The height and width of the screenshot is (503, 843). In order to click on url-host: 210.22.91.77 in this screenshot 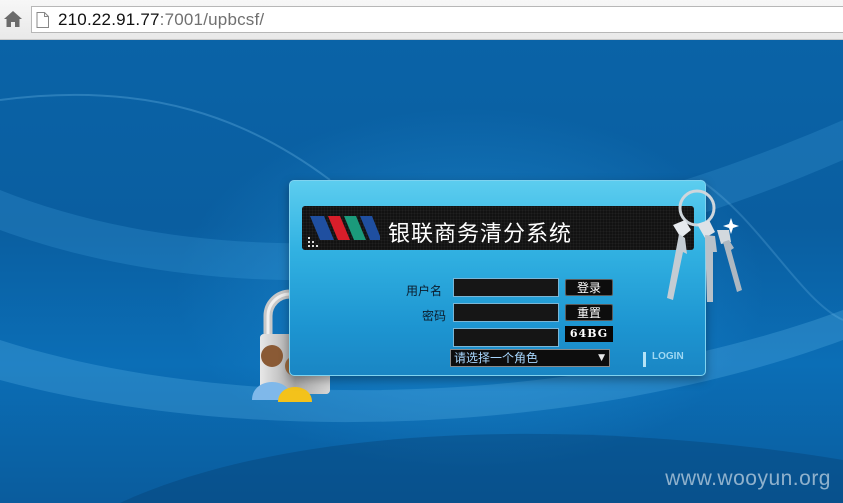, I will do `click(109, 19)`.